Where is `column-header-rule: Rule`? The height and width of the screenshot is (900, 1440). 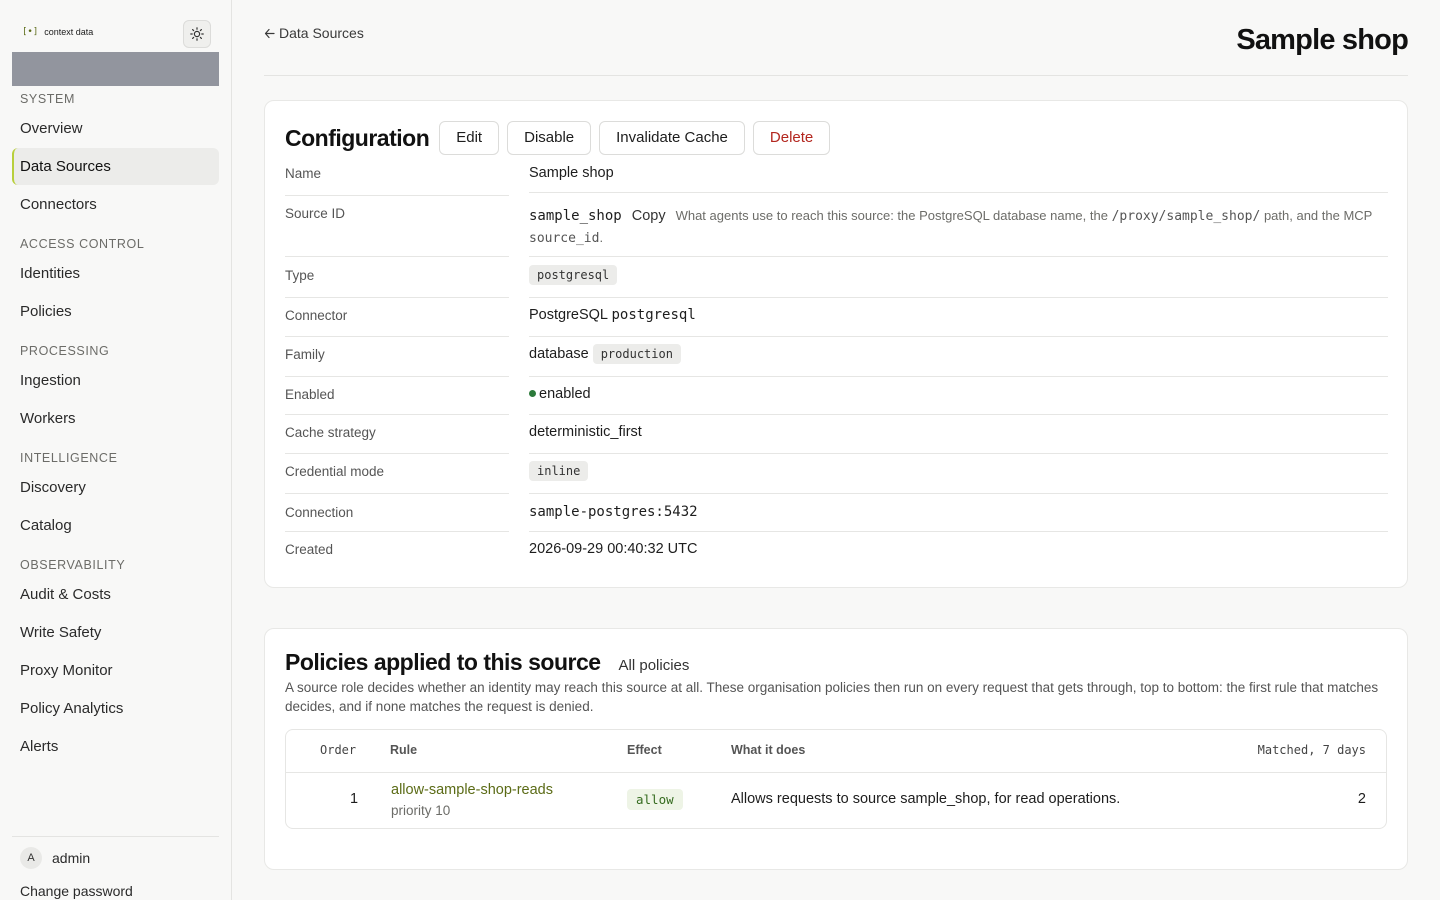 column-header-rule: Rule is located at coordinates (404, 750).